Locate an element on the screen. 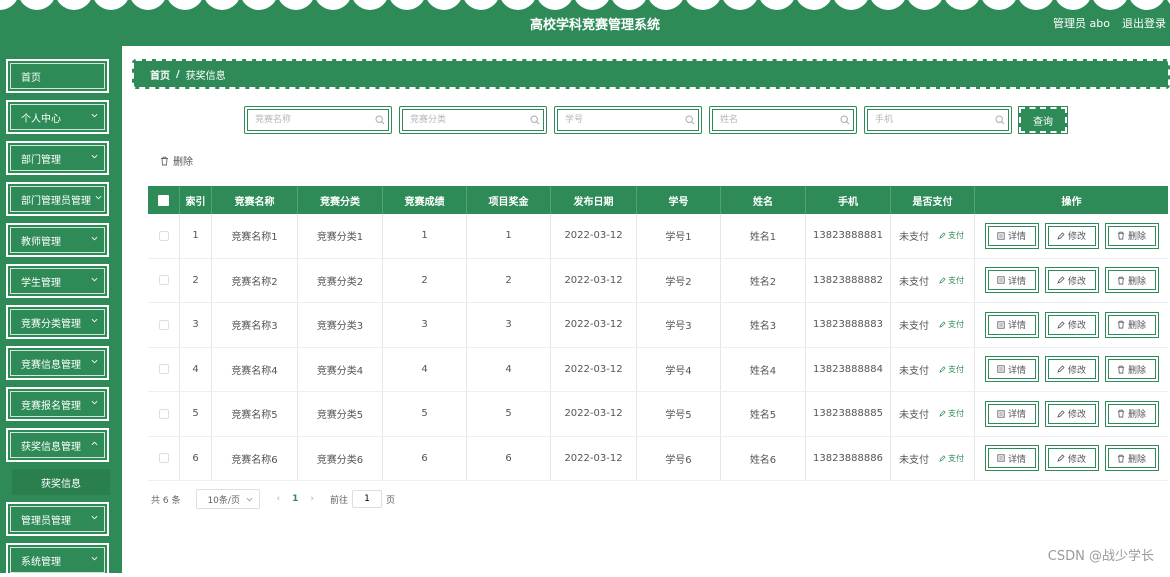 The image size is (1170, 577). prev-page-icon: ‹ is located at coordinates (278, 499).